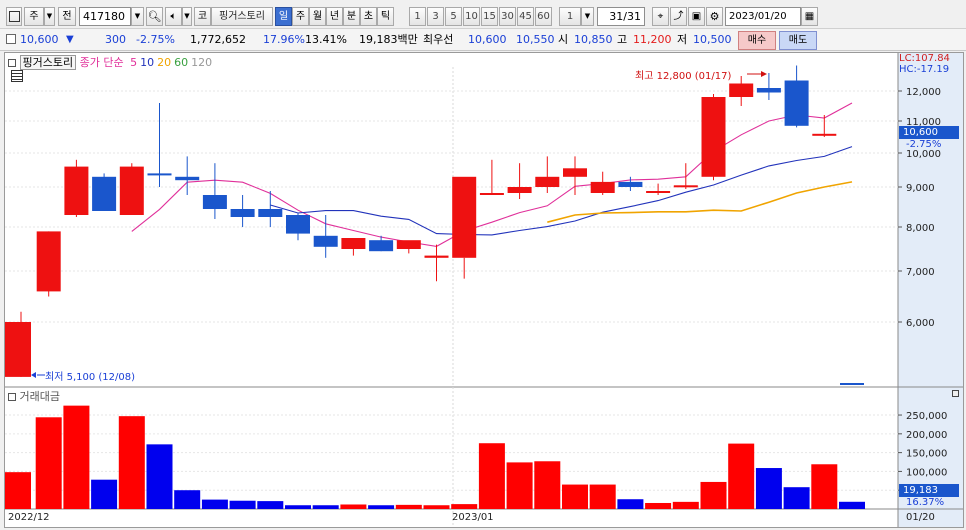 The width and height of the screenshot is (966, 530). Describe the element at coordinates (40, 396) in the screenshot. I see `volume-panel-title: 거래대금` at that location.